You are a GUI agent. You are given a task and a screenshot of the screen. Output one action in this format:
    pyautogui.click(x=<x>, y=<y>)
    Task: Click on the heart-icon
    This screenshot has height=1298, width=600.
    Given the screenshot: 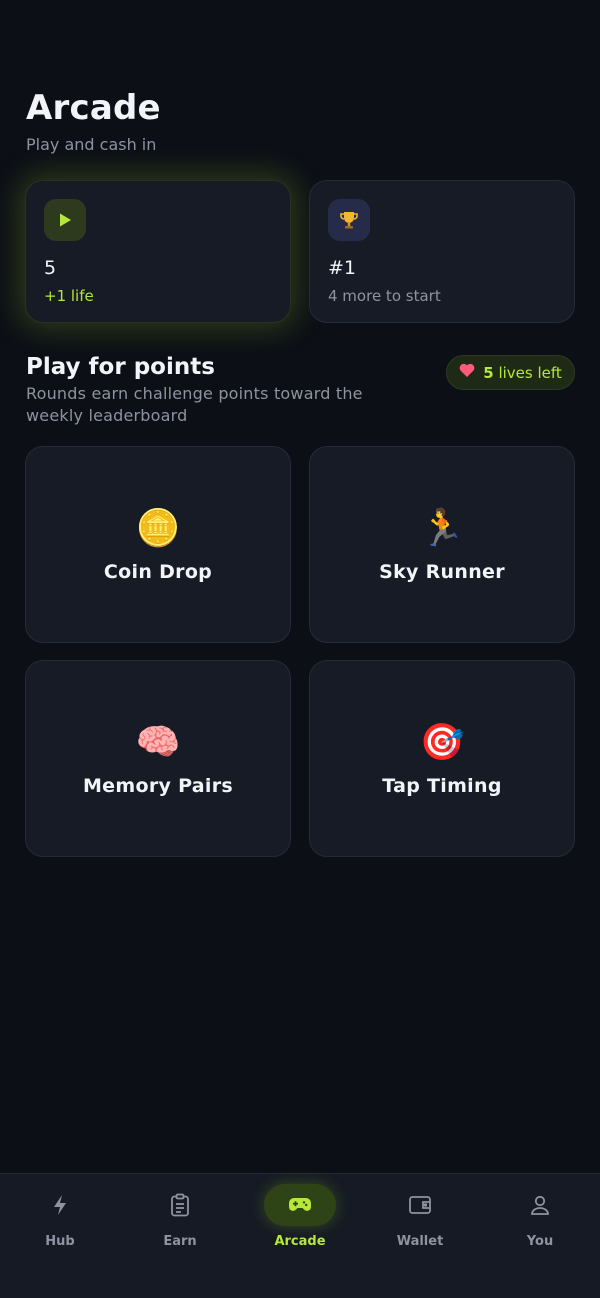 What is the action you would take?
    pyautogui.click(x=467, y=372)
    